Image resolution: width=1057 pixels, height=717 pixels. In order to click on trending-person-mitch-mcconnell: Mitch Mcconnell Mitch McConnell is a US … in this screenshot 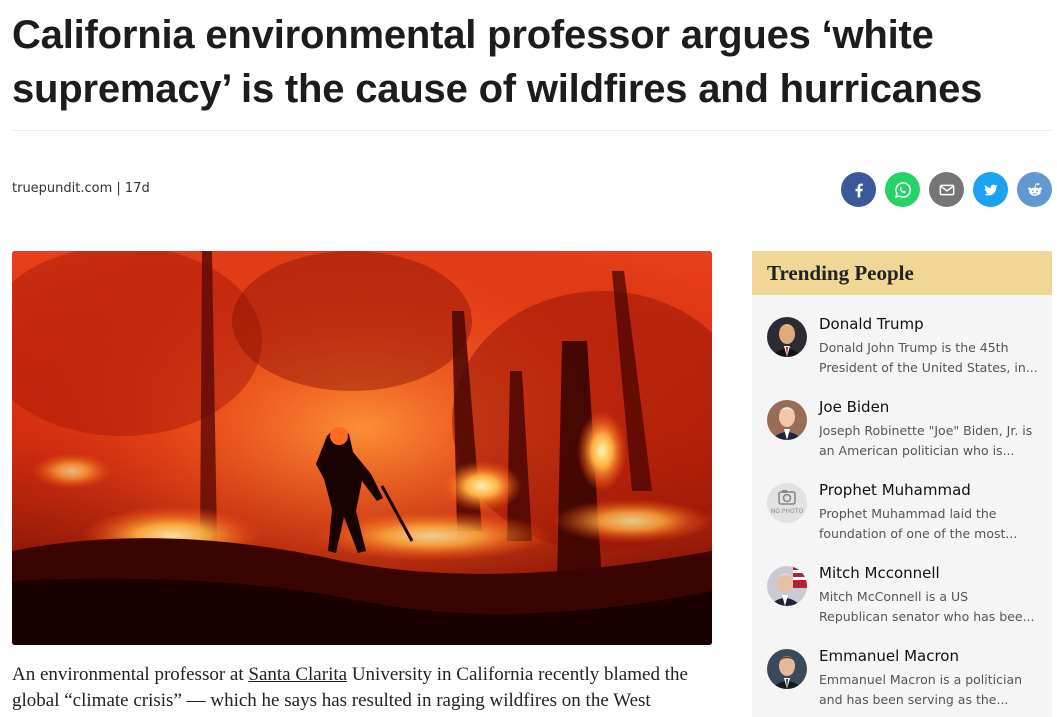, I will do `click(907, 599)`.